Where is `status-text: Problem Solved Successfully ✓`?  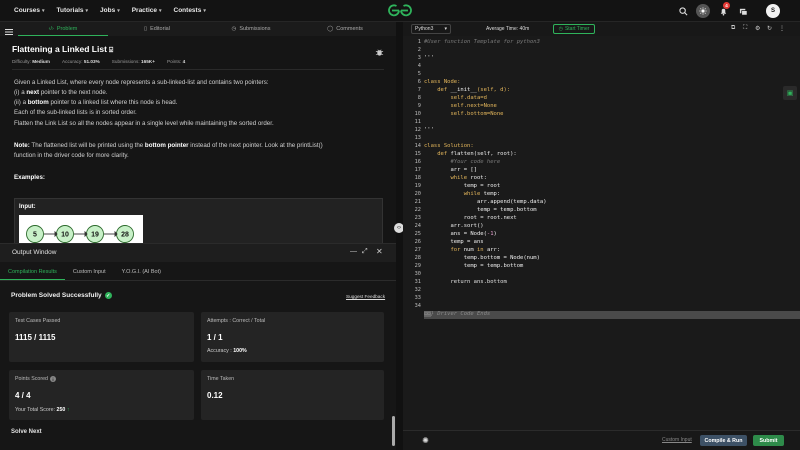
status-text: Problem Solved Successfully ✓ is located at coordinates (61, 295).